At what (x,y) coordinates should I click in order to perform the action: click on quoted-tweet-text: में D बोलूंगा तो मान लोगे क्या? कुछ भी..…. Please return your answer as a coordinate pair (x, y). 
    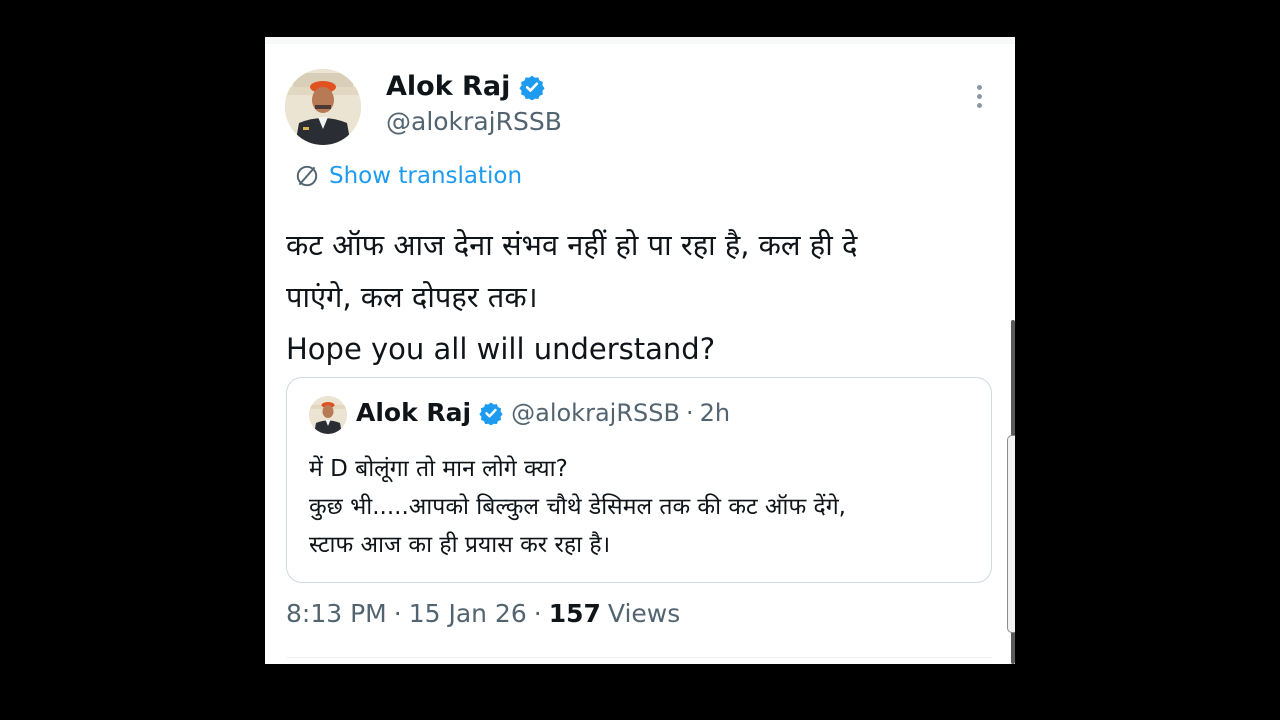
    Looking at the image, I should click on (577, 507).